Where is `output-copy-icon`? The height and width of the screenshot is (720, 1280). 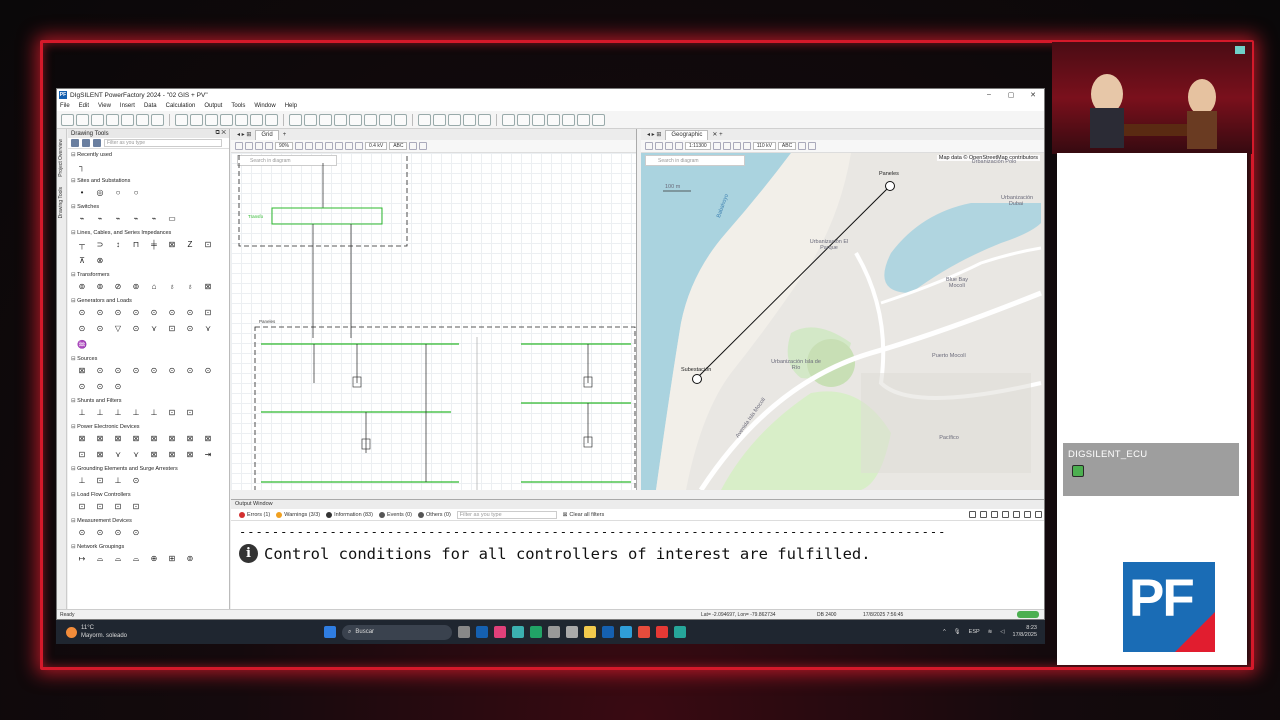
output-copy-icon is located at coordinates (994, 514).